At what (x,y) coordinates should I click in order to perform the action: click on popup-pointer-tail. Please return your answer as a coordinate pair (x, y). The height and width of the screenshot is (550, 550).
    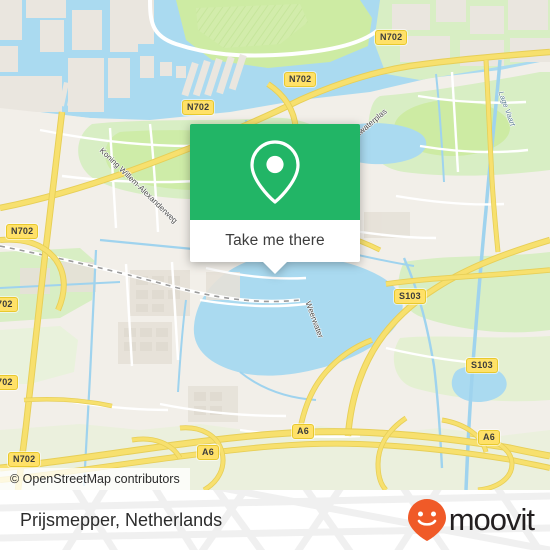
    Looking at the image, I should click on (275, 268).